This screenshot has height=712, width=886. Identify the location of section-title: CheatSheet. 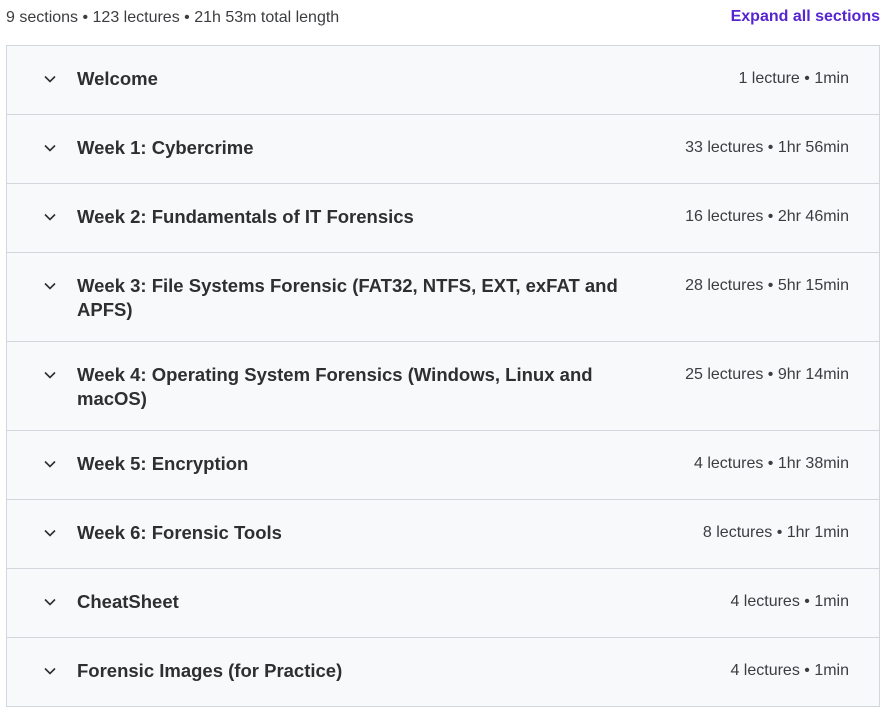
(128, 601).